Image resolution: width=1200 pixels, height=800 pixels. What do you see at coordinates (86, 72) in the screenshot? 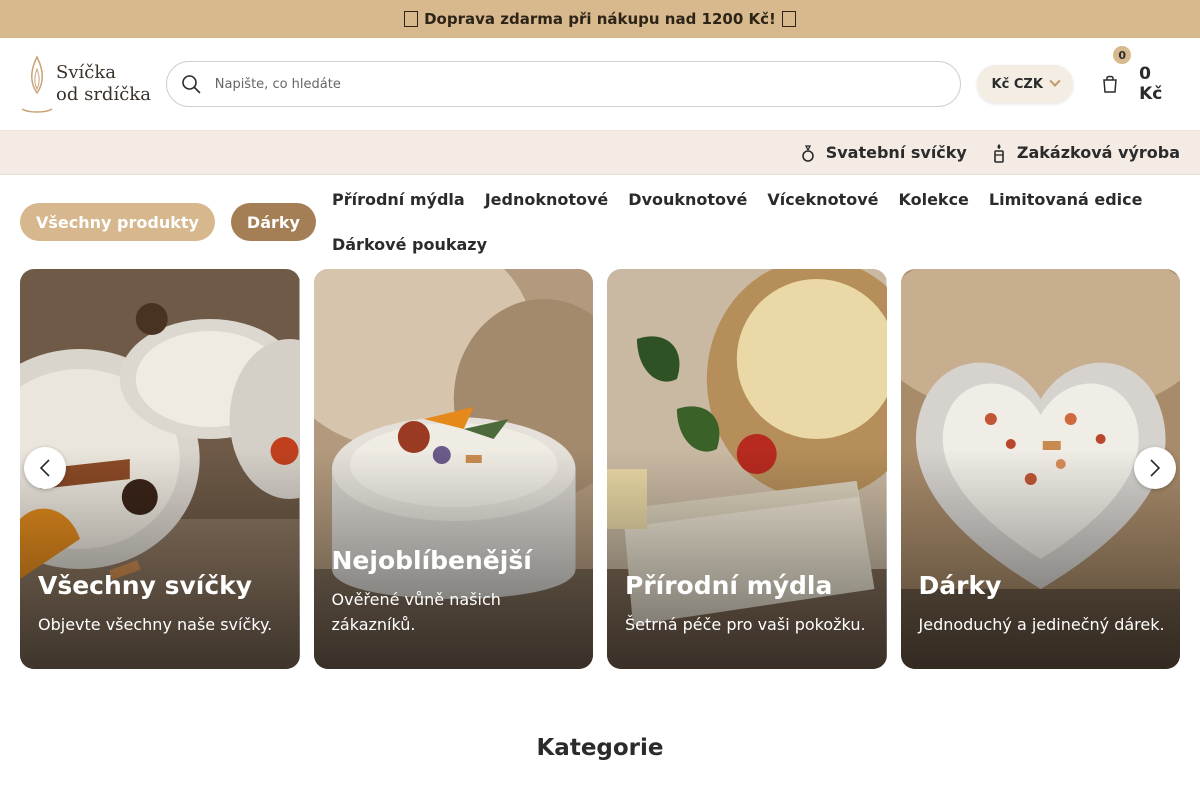
I see `logo-line-1: Svíčka` at bounding box center [86, 72].